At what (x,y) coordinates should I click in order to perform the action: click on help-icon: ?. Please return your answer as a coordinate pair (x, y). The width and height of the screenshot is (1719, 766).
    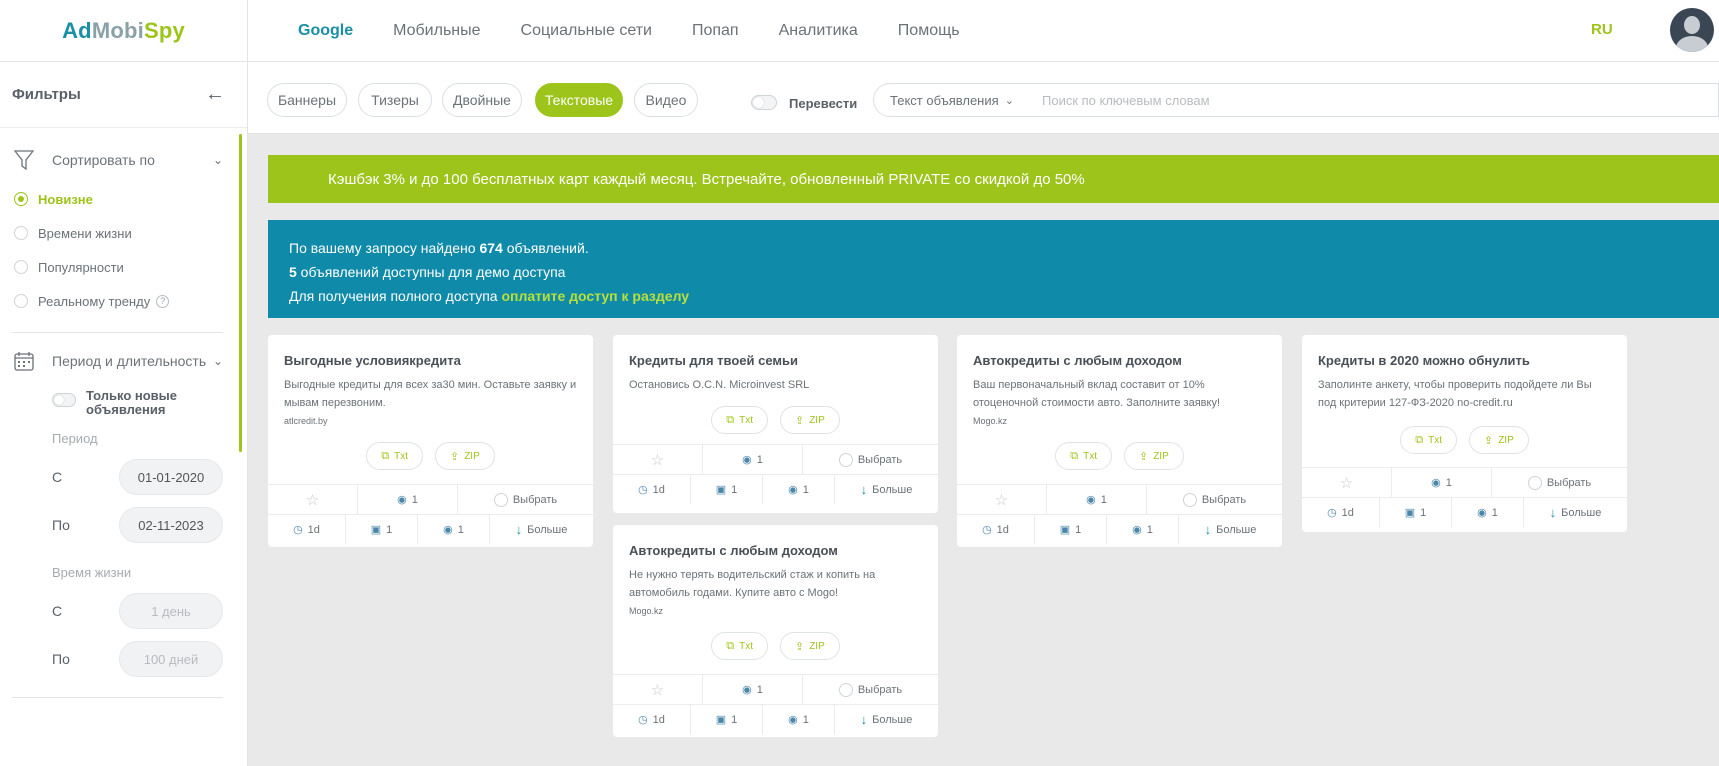
    Looking at the image, I should click on (163, 301).